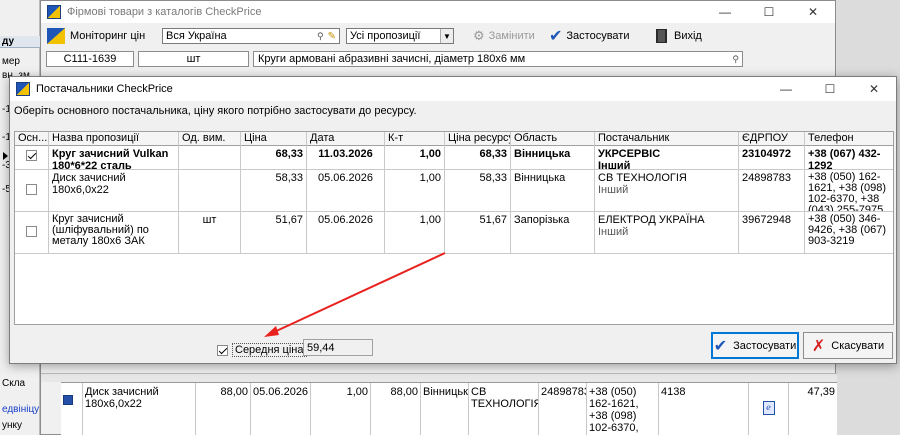 The width and height of the screenshot is (900, 435). What do you see at coordinates (90, 59) in the screenshot?
I see `code-field: С111-1639` at bounding box center [90, 59].